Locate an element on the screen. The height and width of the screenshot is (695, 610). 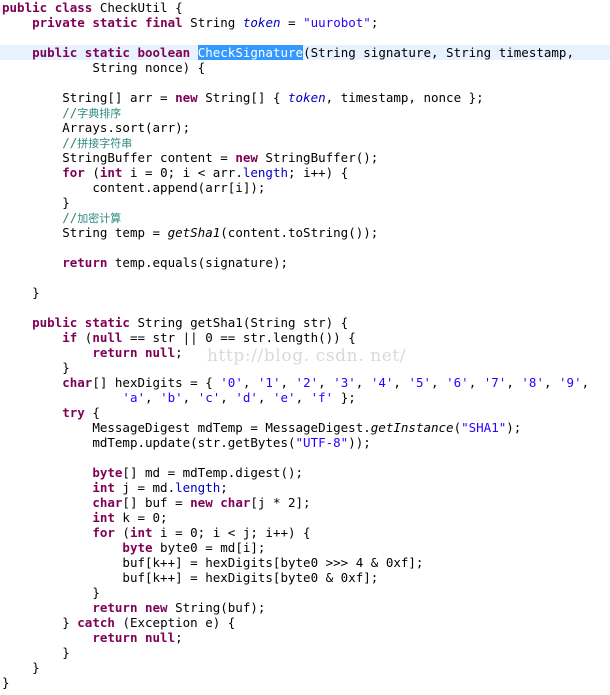
token-str: '8' is located at coordinates (532, 382).